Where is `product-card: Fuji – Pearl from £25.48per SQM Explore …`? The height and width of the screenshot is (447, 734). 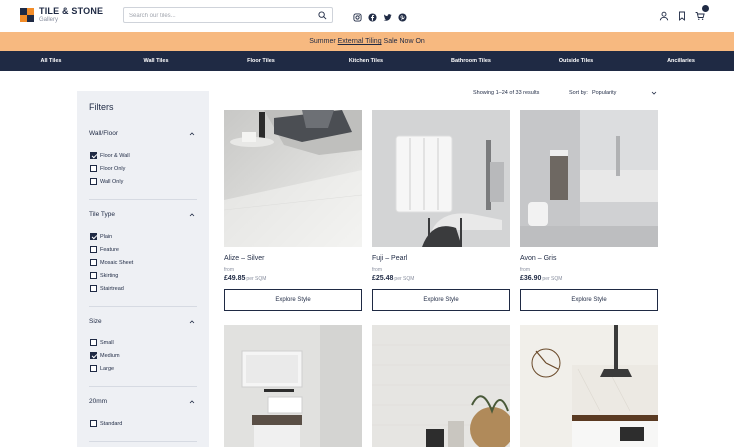 product-card: Fuji – Pearl from £25.48per SQM Explore … is located at coordinates (441, 210).